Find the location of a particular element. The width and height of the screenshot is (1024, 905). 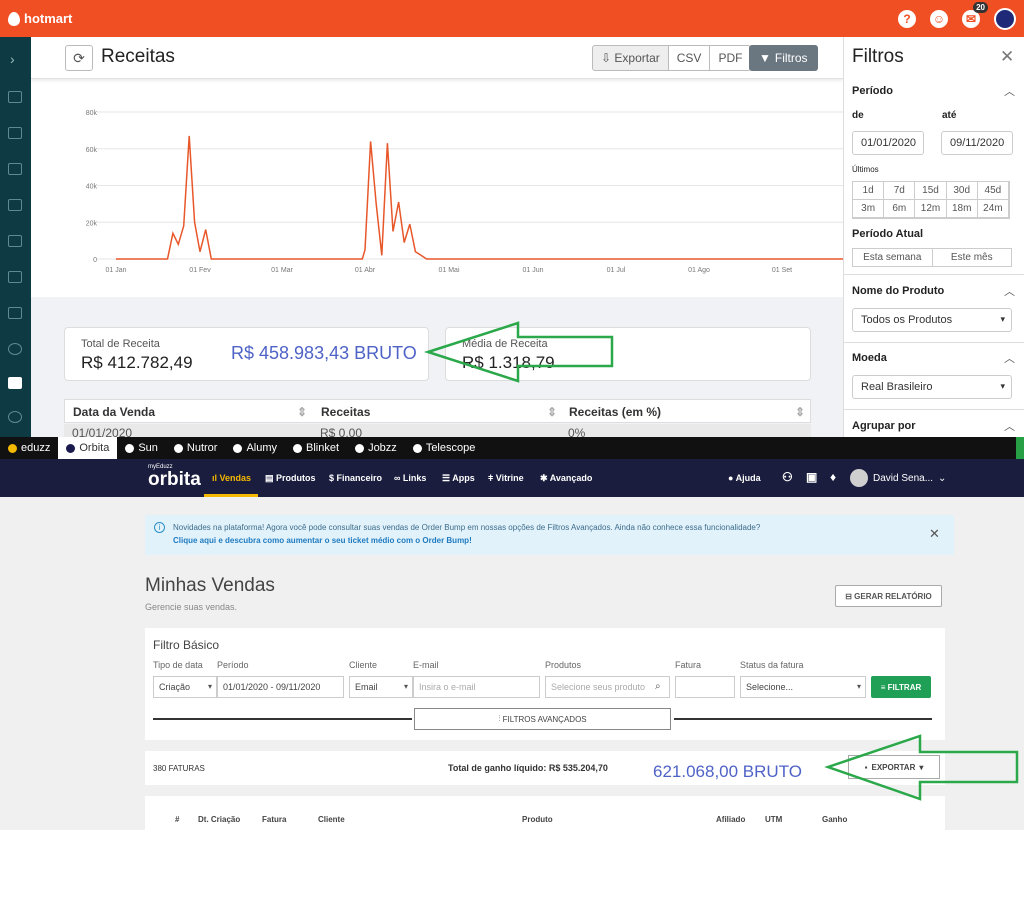

expand-chevron-icon: › is located at coordinates (17, 59).